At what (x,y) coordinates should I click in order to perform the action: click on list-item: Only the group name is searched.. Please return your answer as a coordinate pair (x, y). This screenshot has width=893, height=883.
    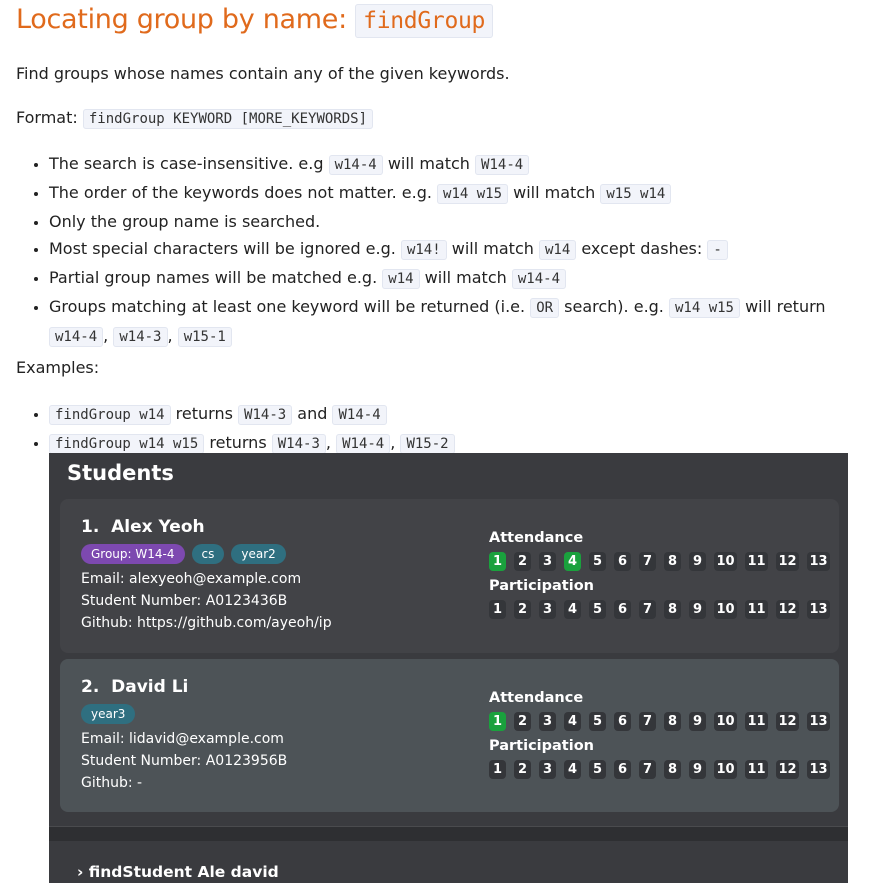
    Looking at the image, I should click on (439, 221).